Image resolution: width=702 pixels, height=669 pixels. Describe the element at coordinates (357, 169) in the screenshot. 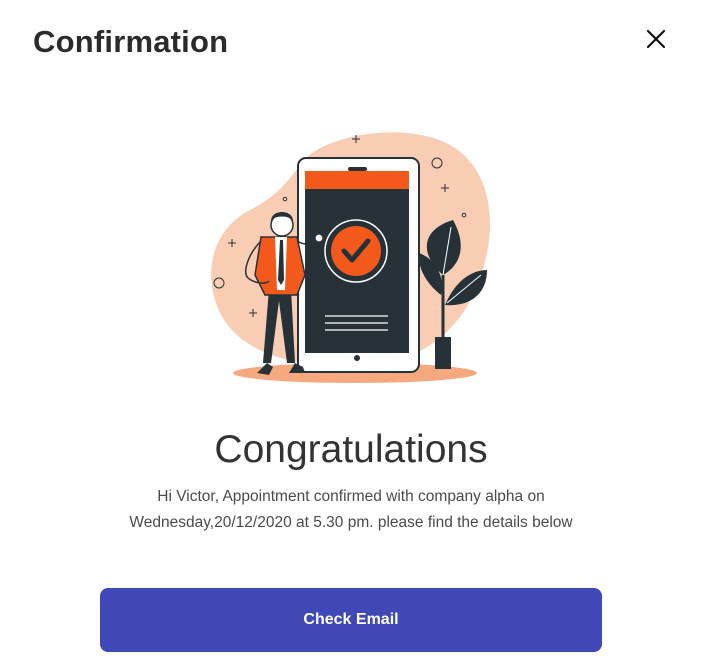

I see `phone-notch` at that location.